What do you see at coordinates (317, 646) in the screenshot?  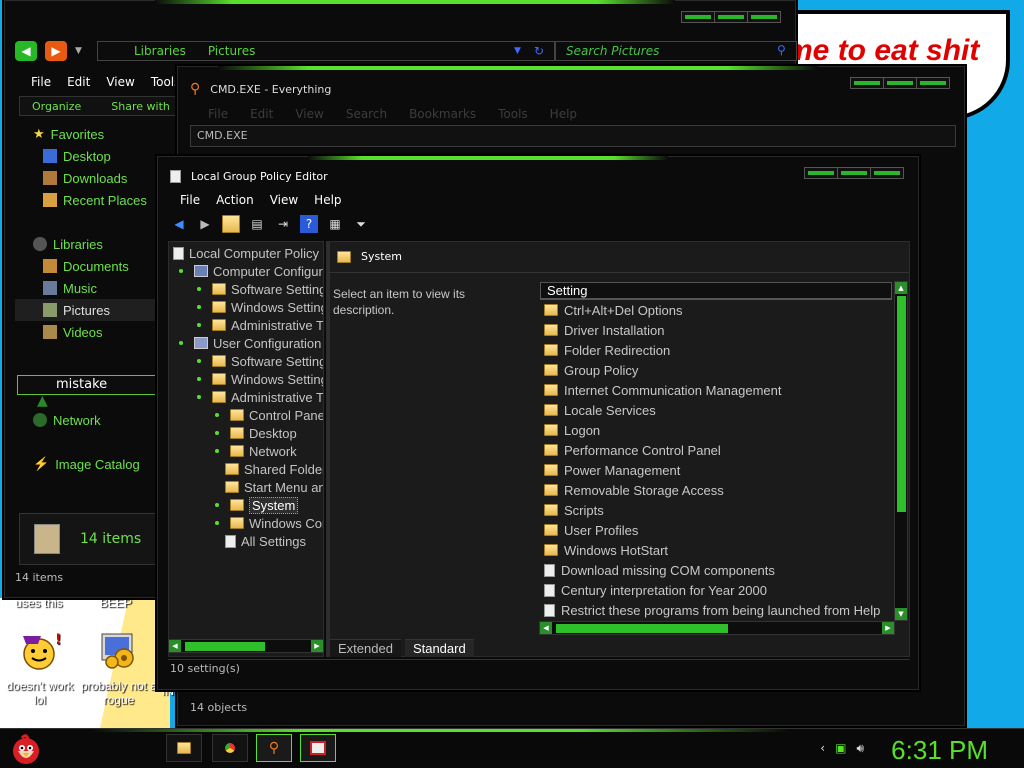 I see `scroll-right-icon: ▶` at bounding box center [317, 646].